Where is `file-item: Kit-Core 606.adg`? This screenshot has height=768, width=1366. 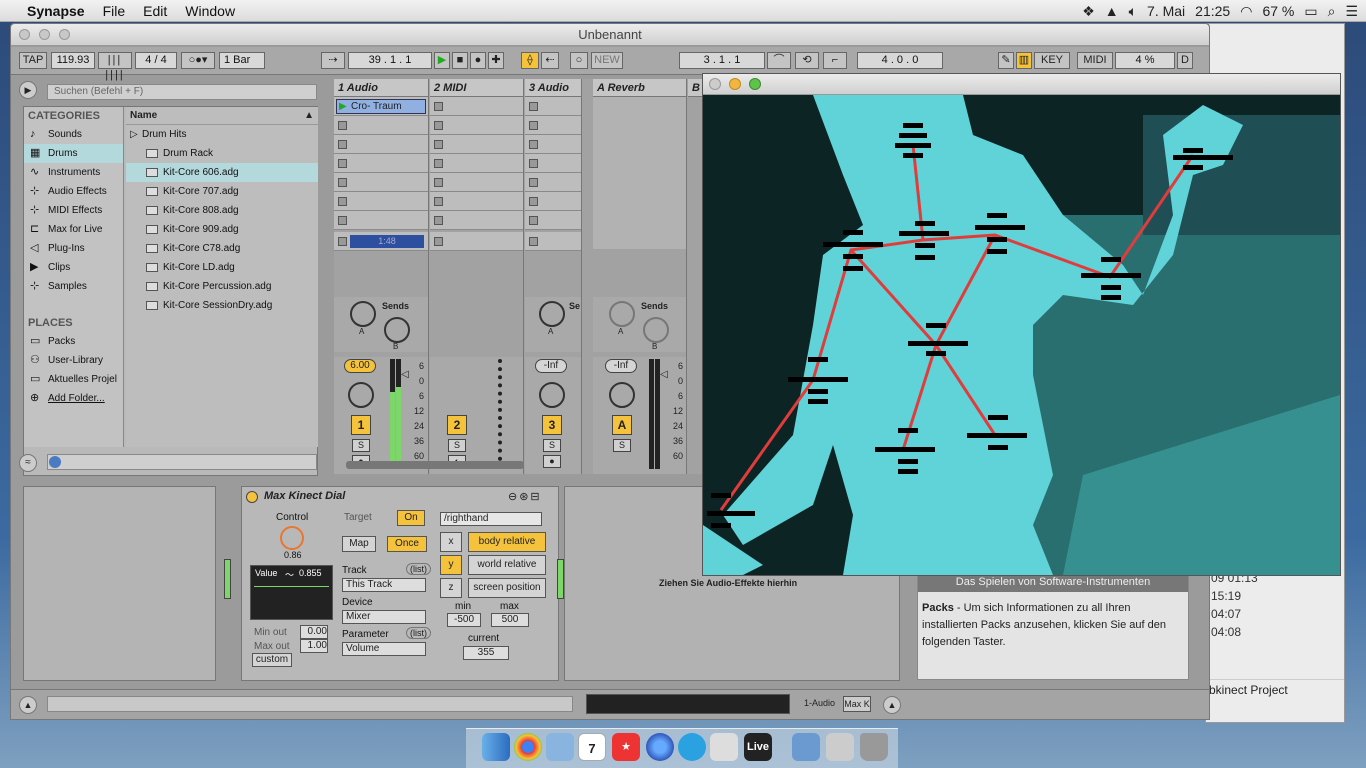
file-item: Kit-Core 606.adg is located at coordinates (222, 172).